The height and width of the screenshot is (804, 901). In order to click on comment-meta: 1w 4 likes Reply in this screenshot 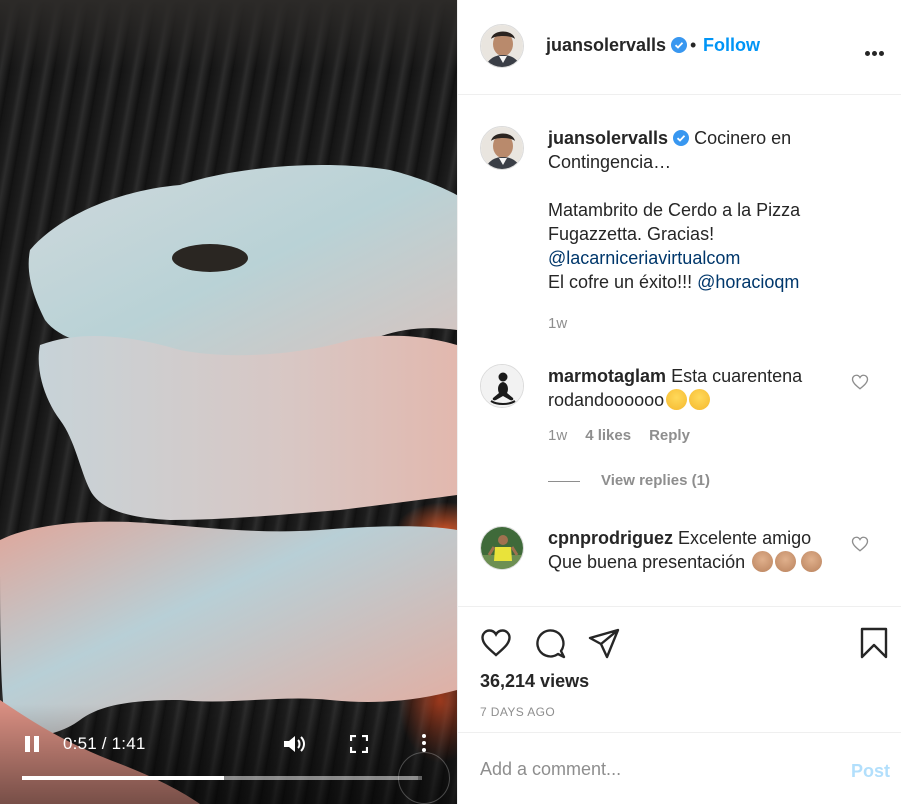, I will do `click(628, 435)`.